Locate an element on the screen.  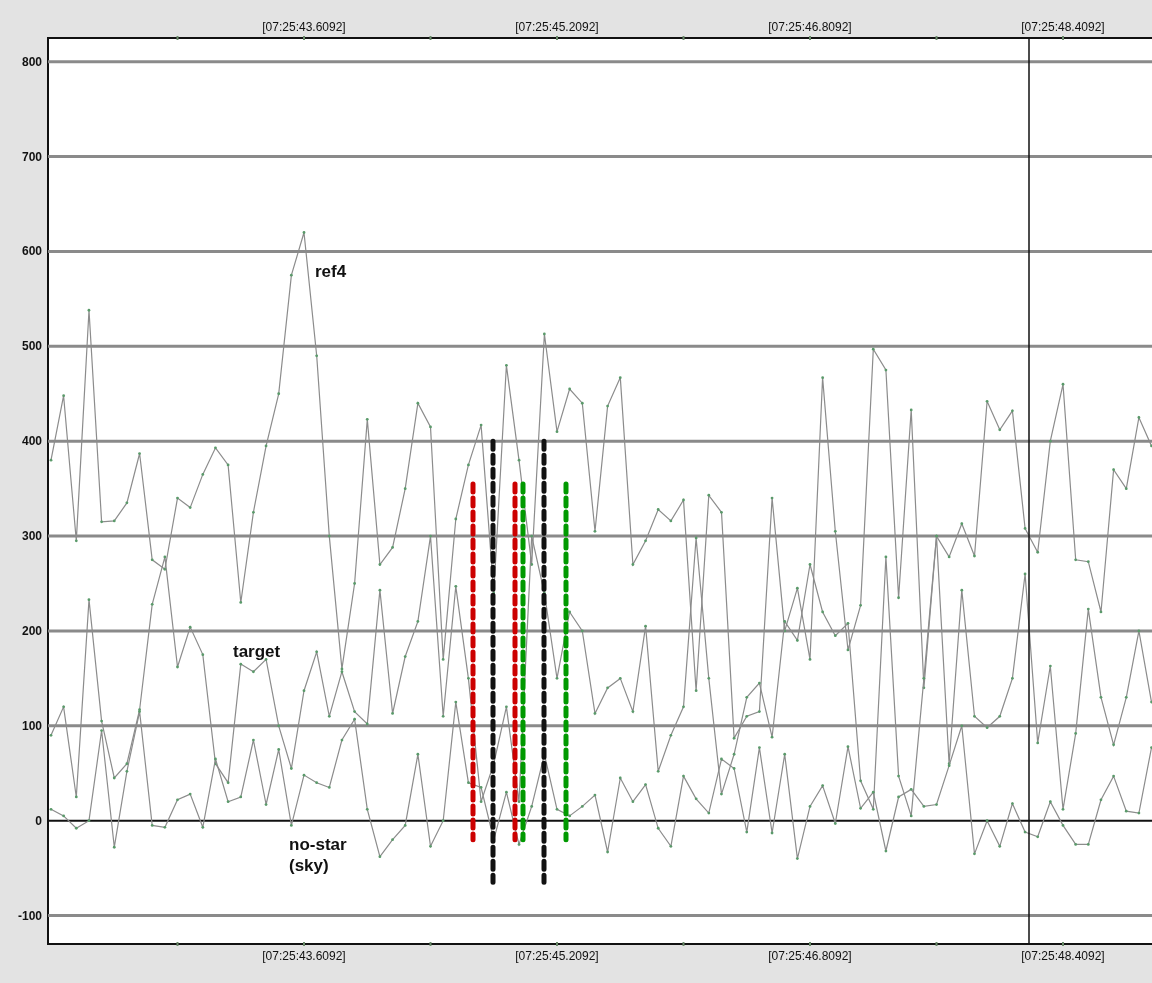
y-tick-label: 600 is located at coordinates (31, 251).